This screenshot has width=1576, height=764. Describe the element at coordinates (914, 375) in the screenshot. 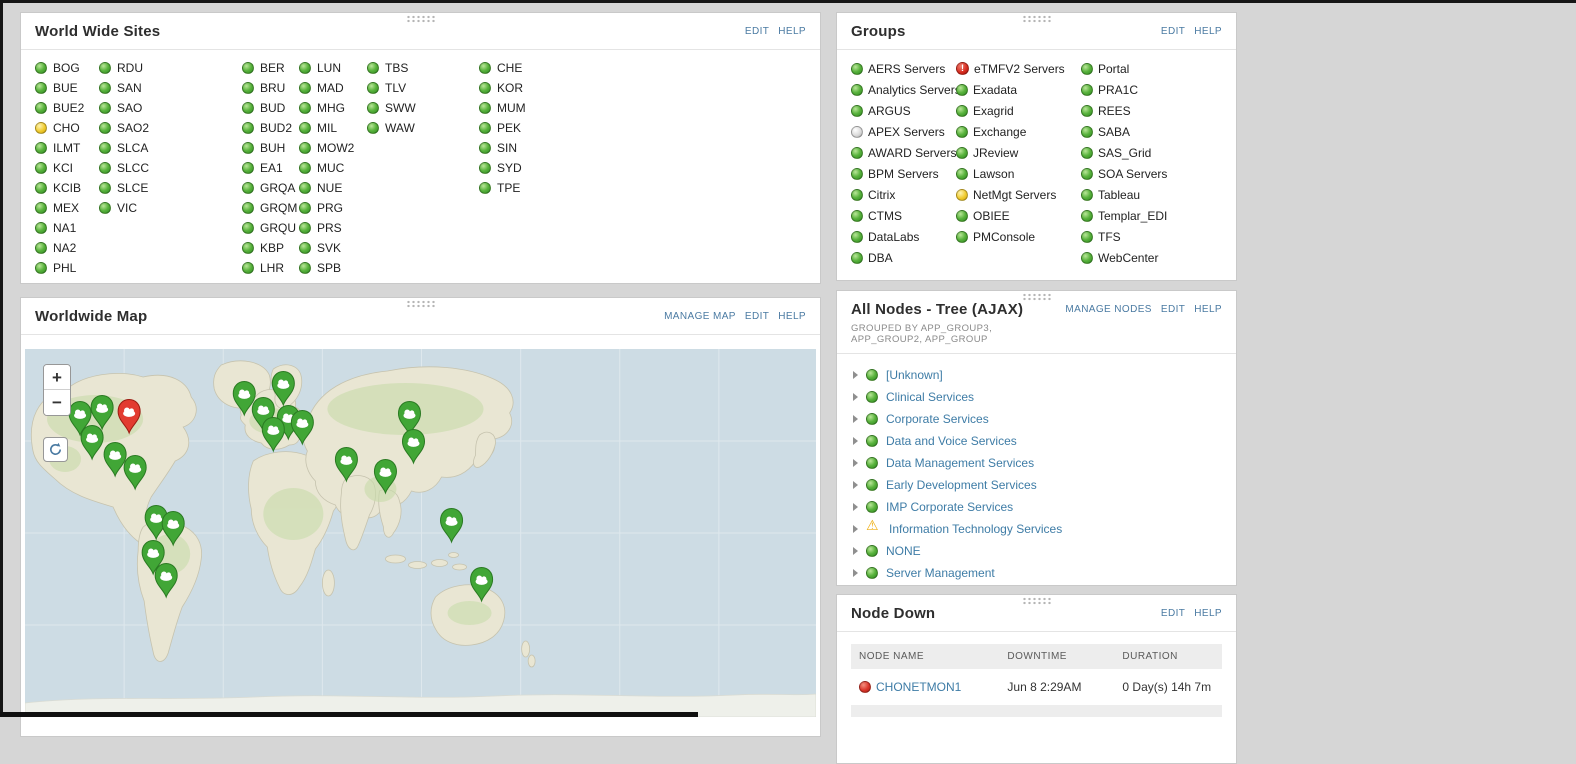

I see `tree-item-label: [Unknown]` at that location.